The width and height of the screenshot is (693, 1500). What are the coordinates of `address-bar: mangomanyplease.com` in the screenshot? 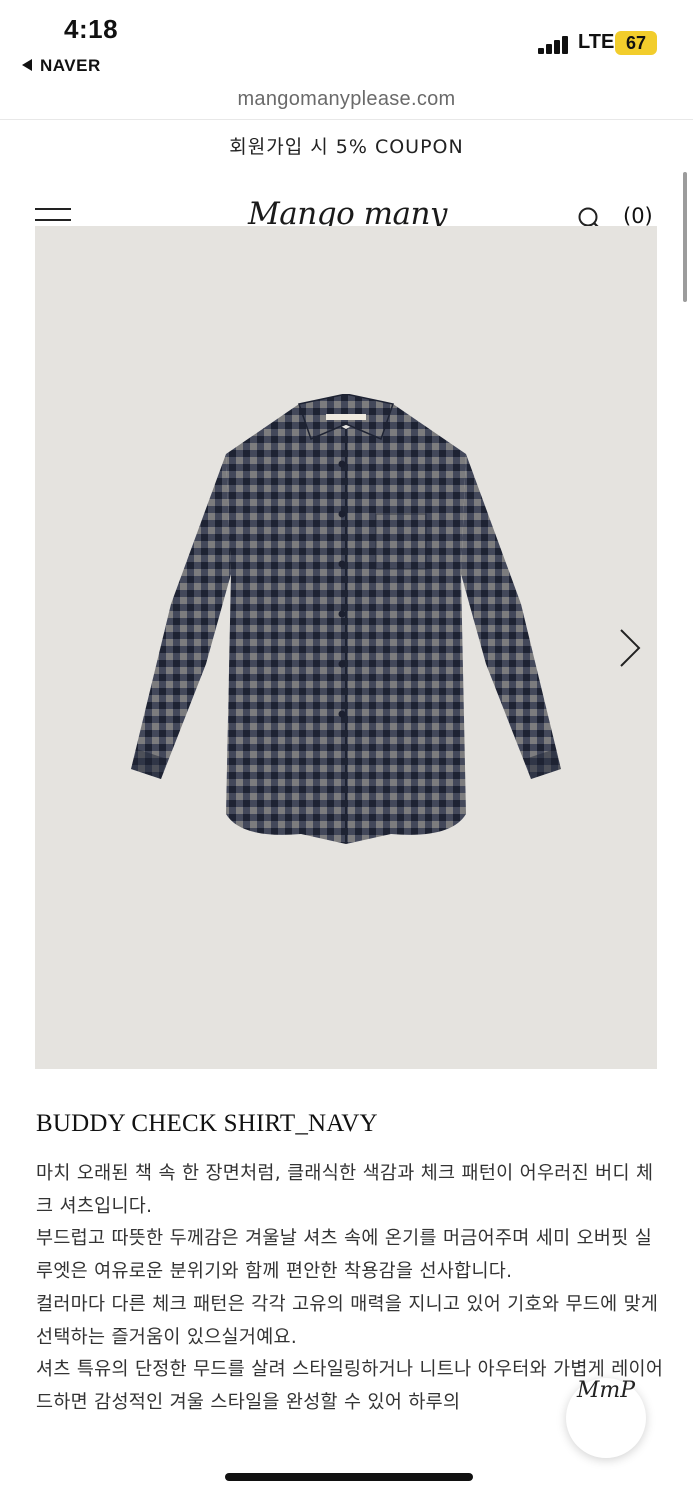 It's located at (346, 102).